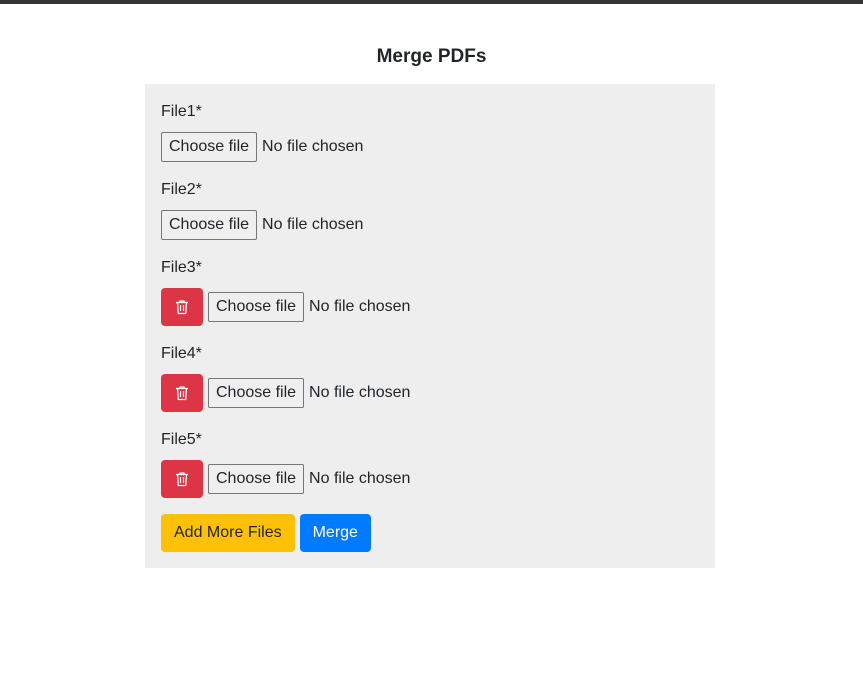  What do you see at coordinates (431, 2) in the screenshot?
I see `top-bar` at bounding box center [431, 2].